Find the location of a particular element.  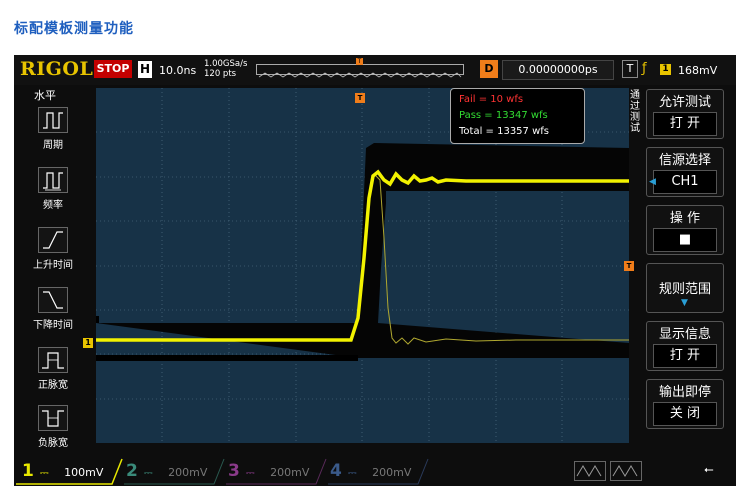

fail-count: Fail = 10 wfs is located at coordinates (491, 99).